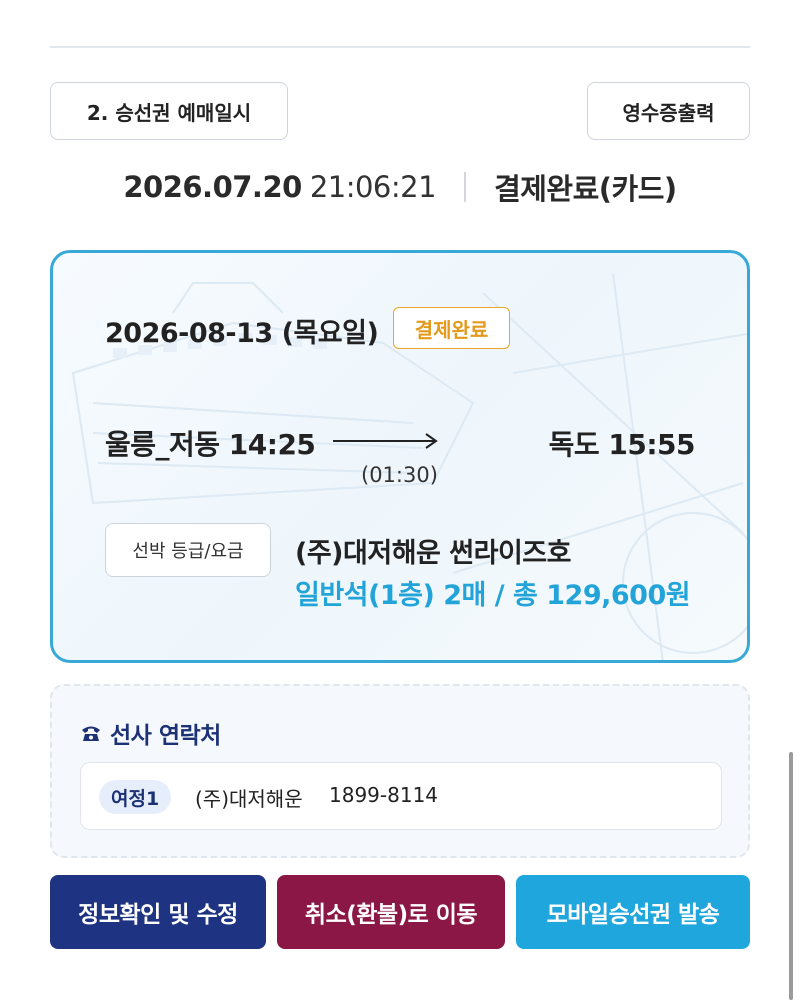  I want to click on arrow-right-icon, so click(385, 441).